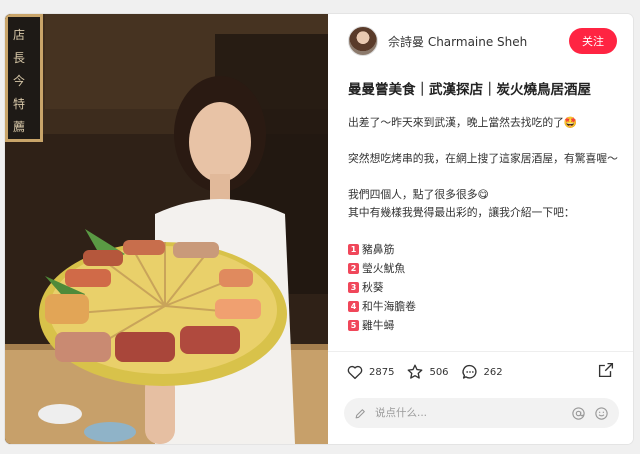 This screenshot has width=640, height=454. I want to click on comment-button: 262, so click(482, 372).